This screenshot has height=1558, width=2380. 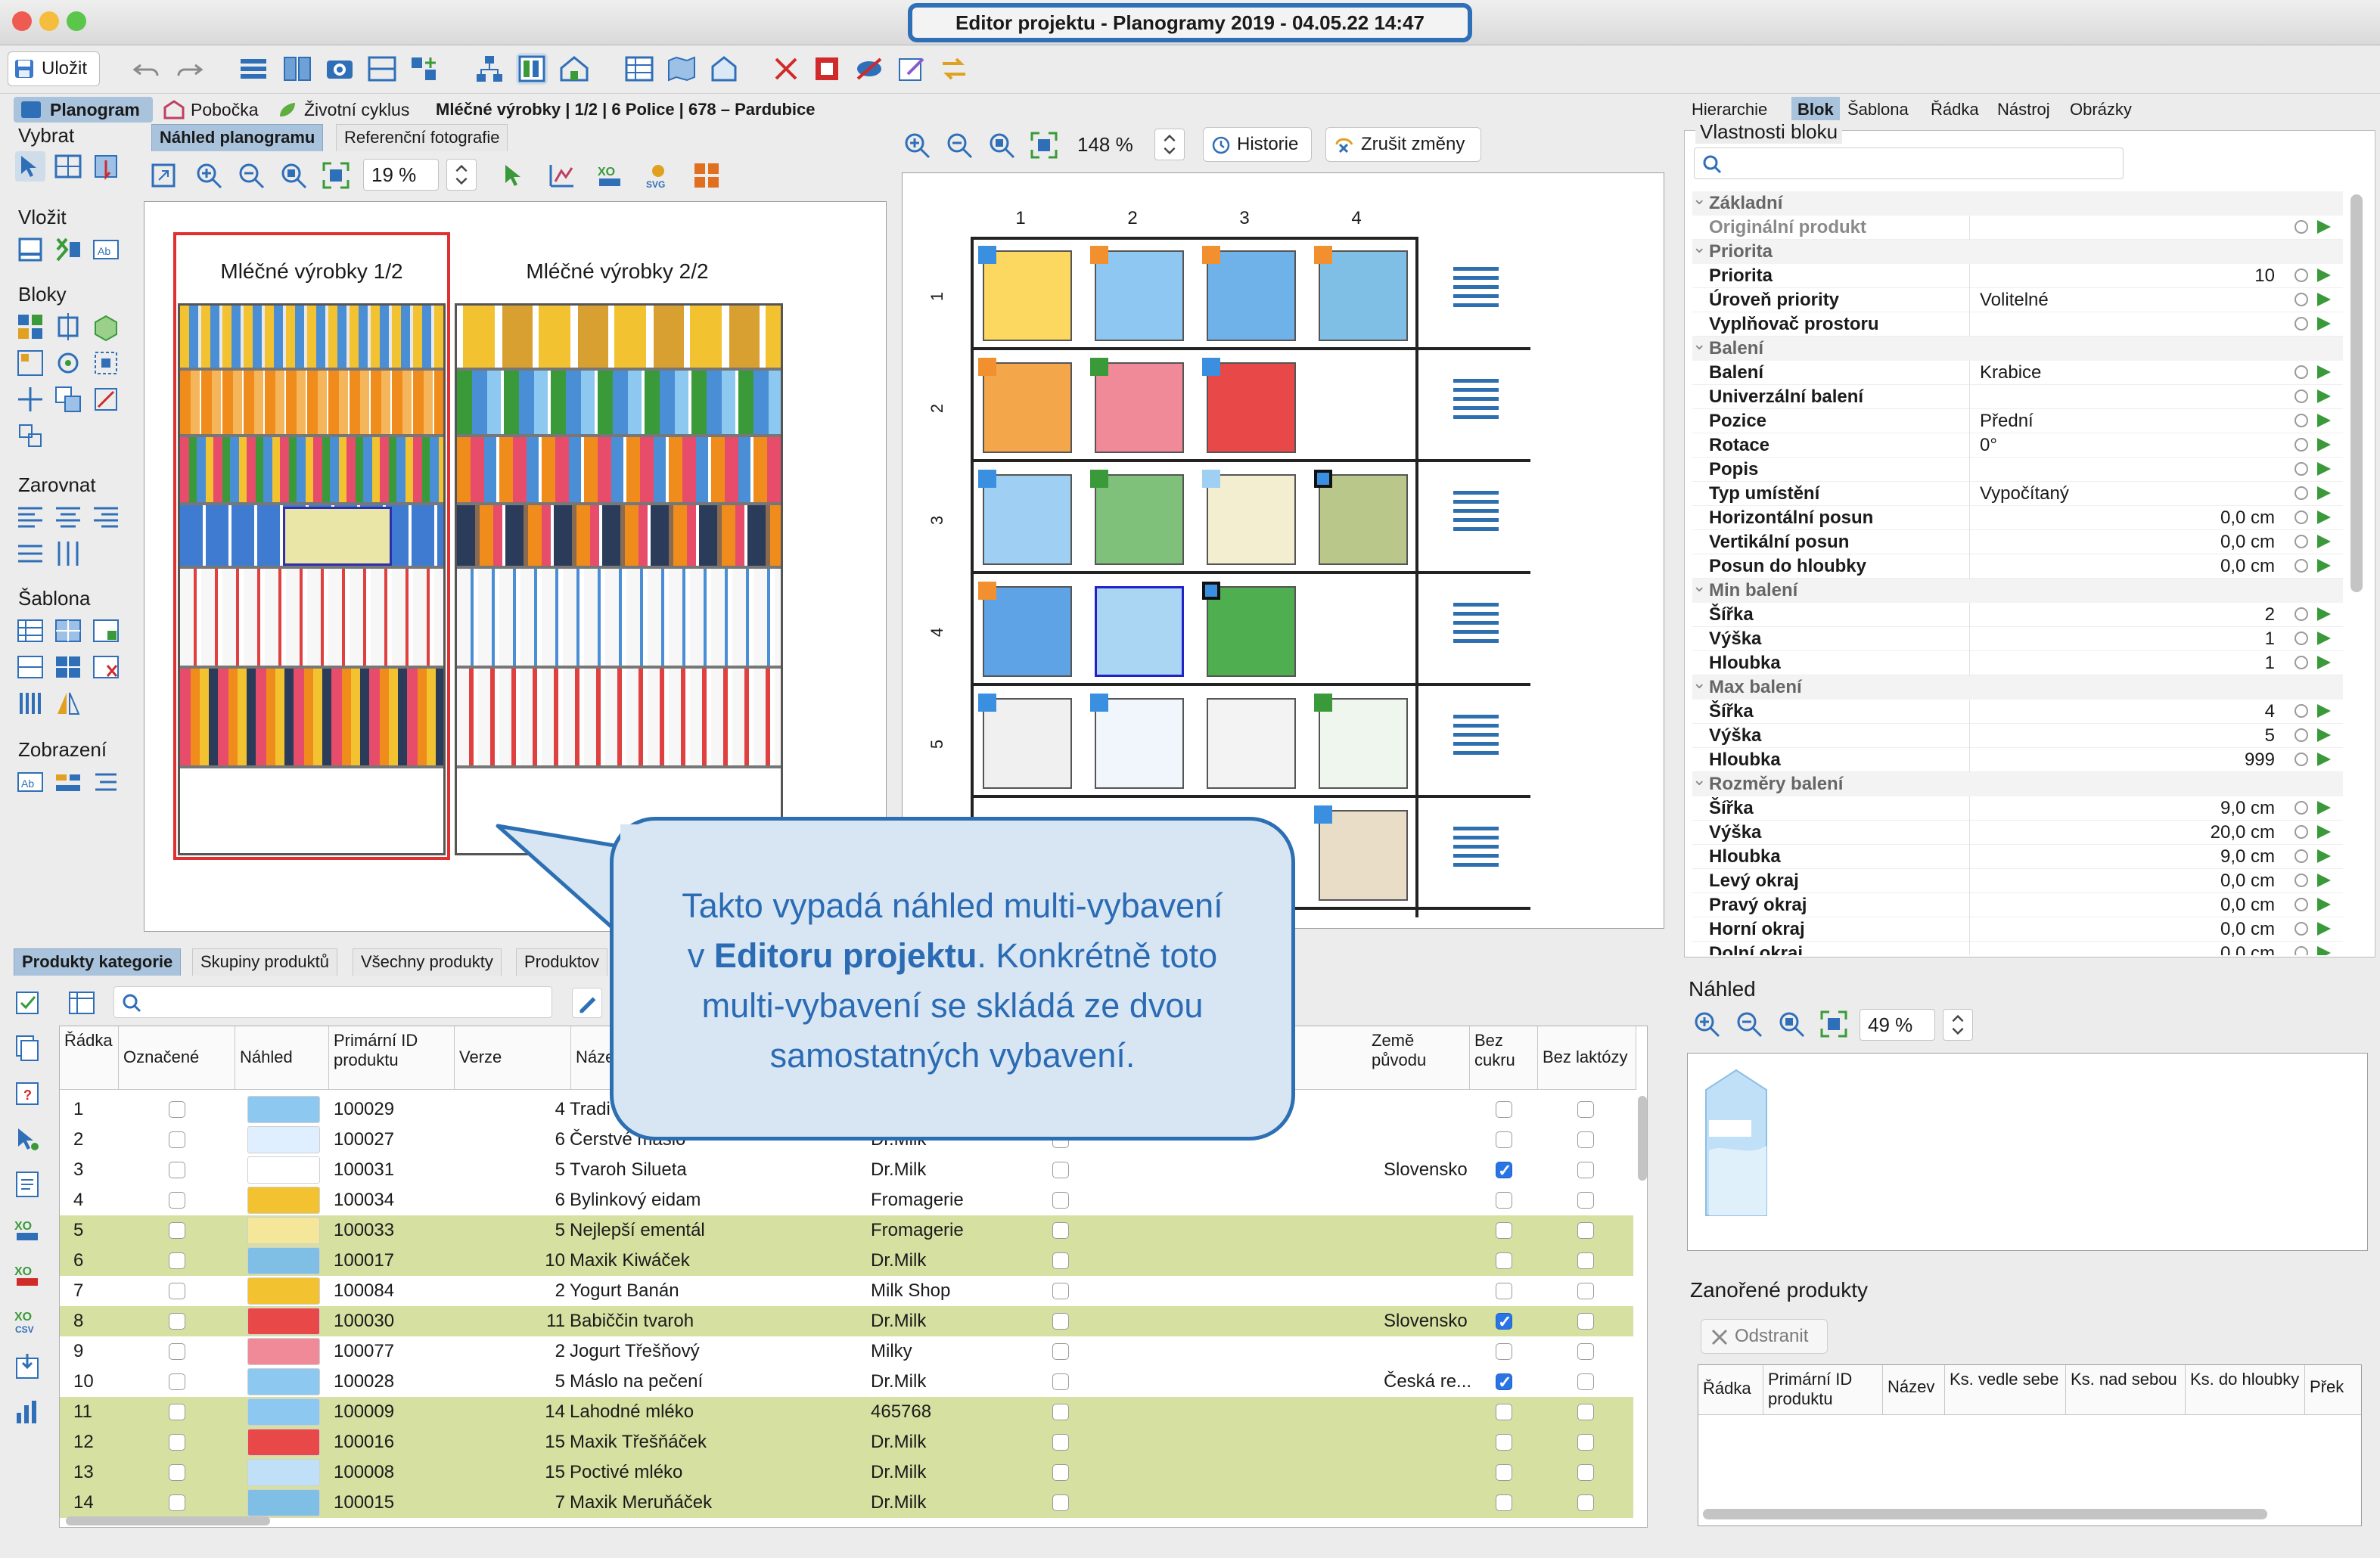 What do you see at coordinates (106, 517) in the screenshot?
I see `align-right-icon` at bounding box center [106, 517].